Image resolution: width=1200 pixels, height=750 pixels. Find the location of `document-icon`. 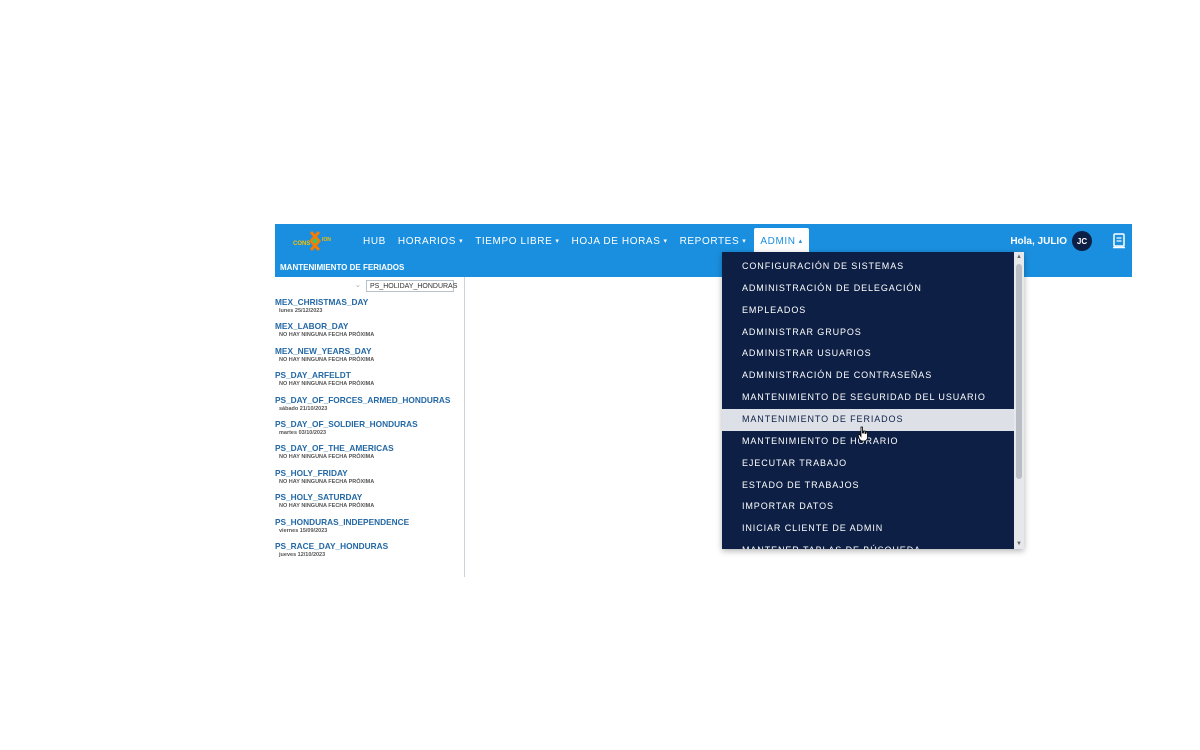

document-icon is located at coordinates (1119, 241).